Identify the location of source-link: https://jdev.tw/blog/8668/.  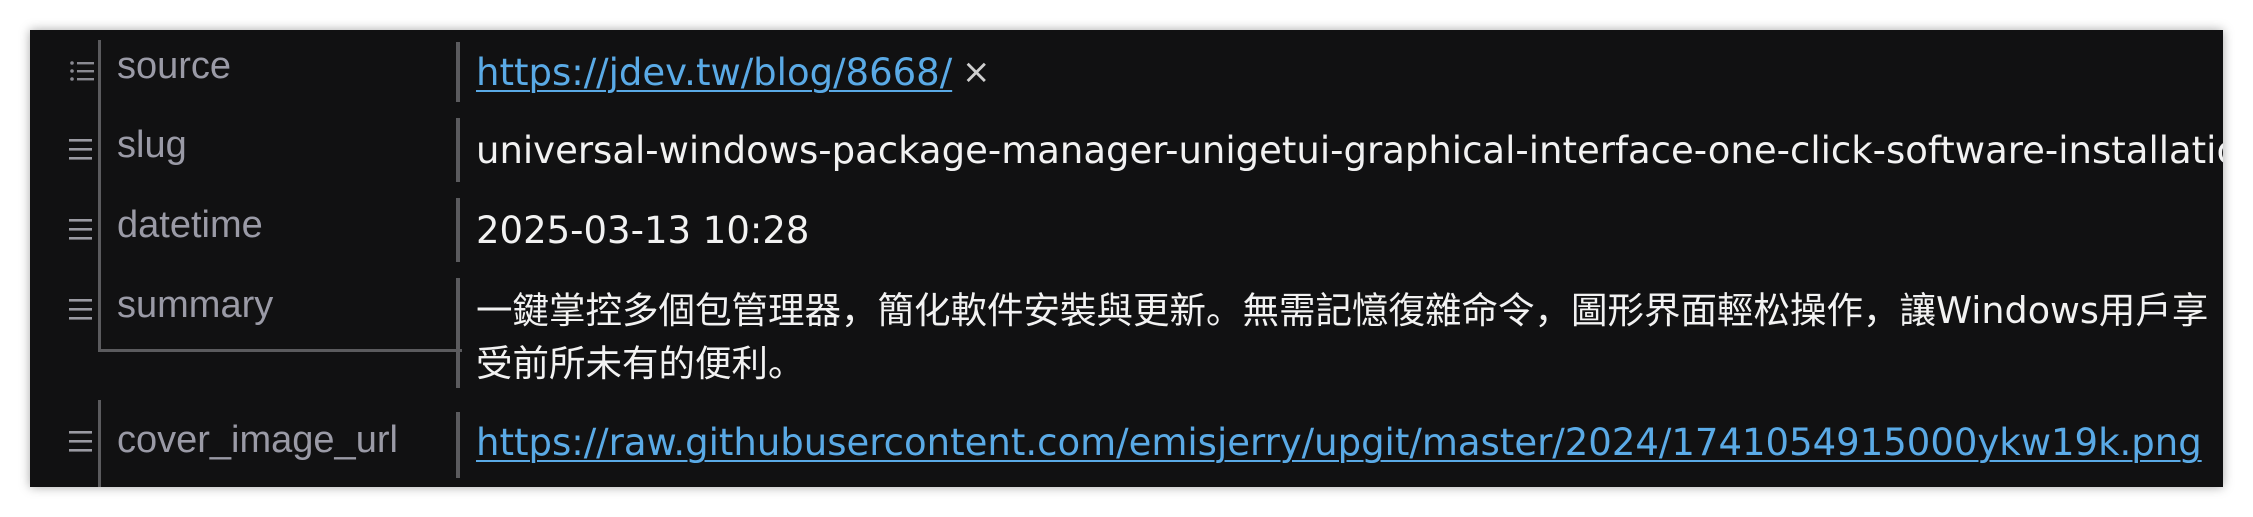
(714, 72).